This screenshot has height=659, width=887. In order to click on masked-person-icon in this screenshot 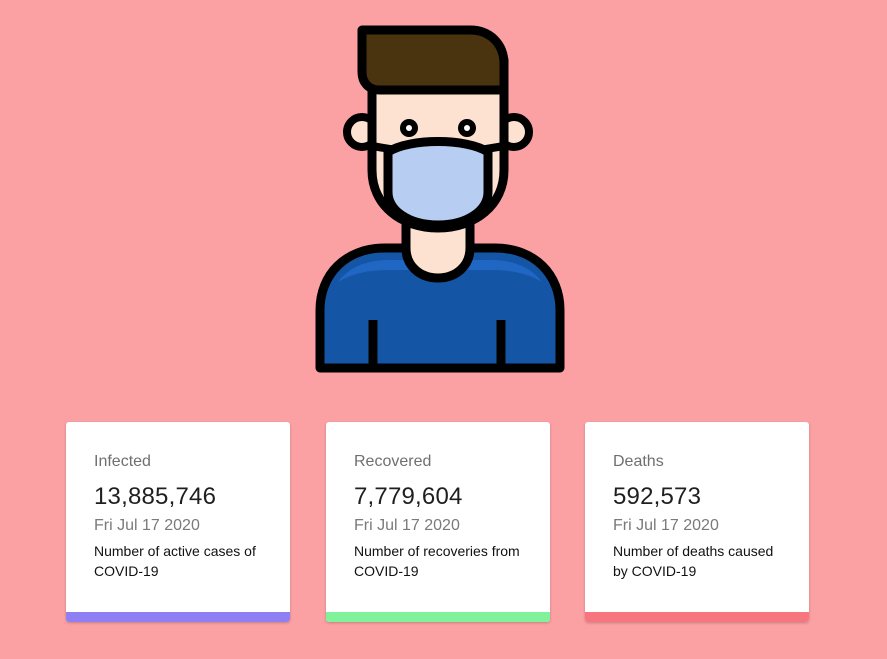, I will do `click(440, 199)`.